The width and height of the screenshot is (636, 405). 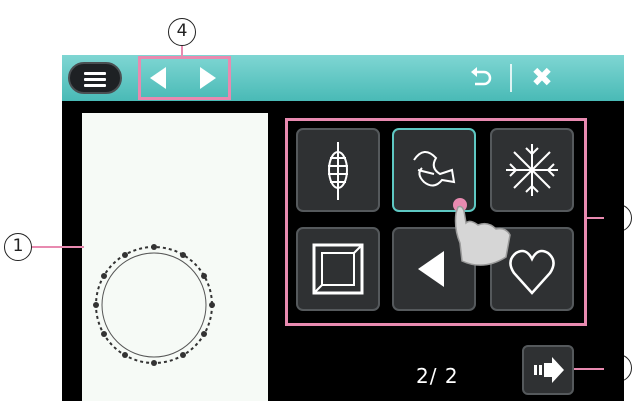 I want to click on next-arrow-icon, so click(x=549, y=370).